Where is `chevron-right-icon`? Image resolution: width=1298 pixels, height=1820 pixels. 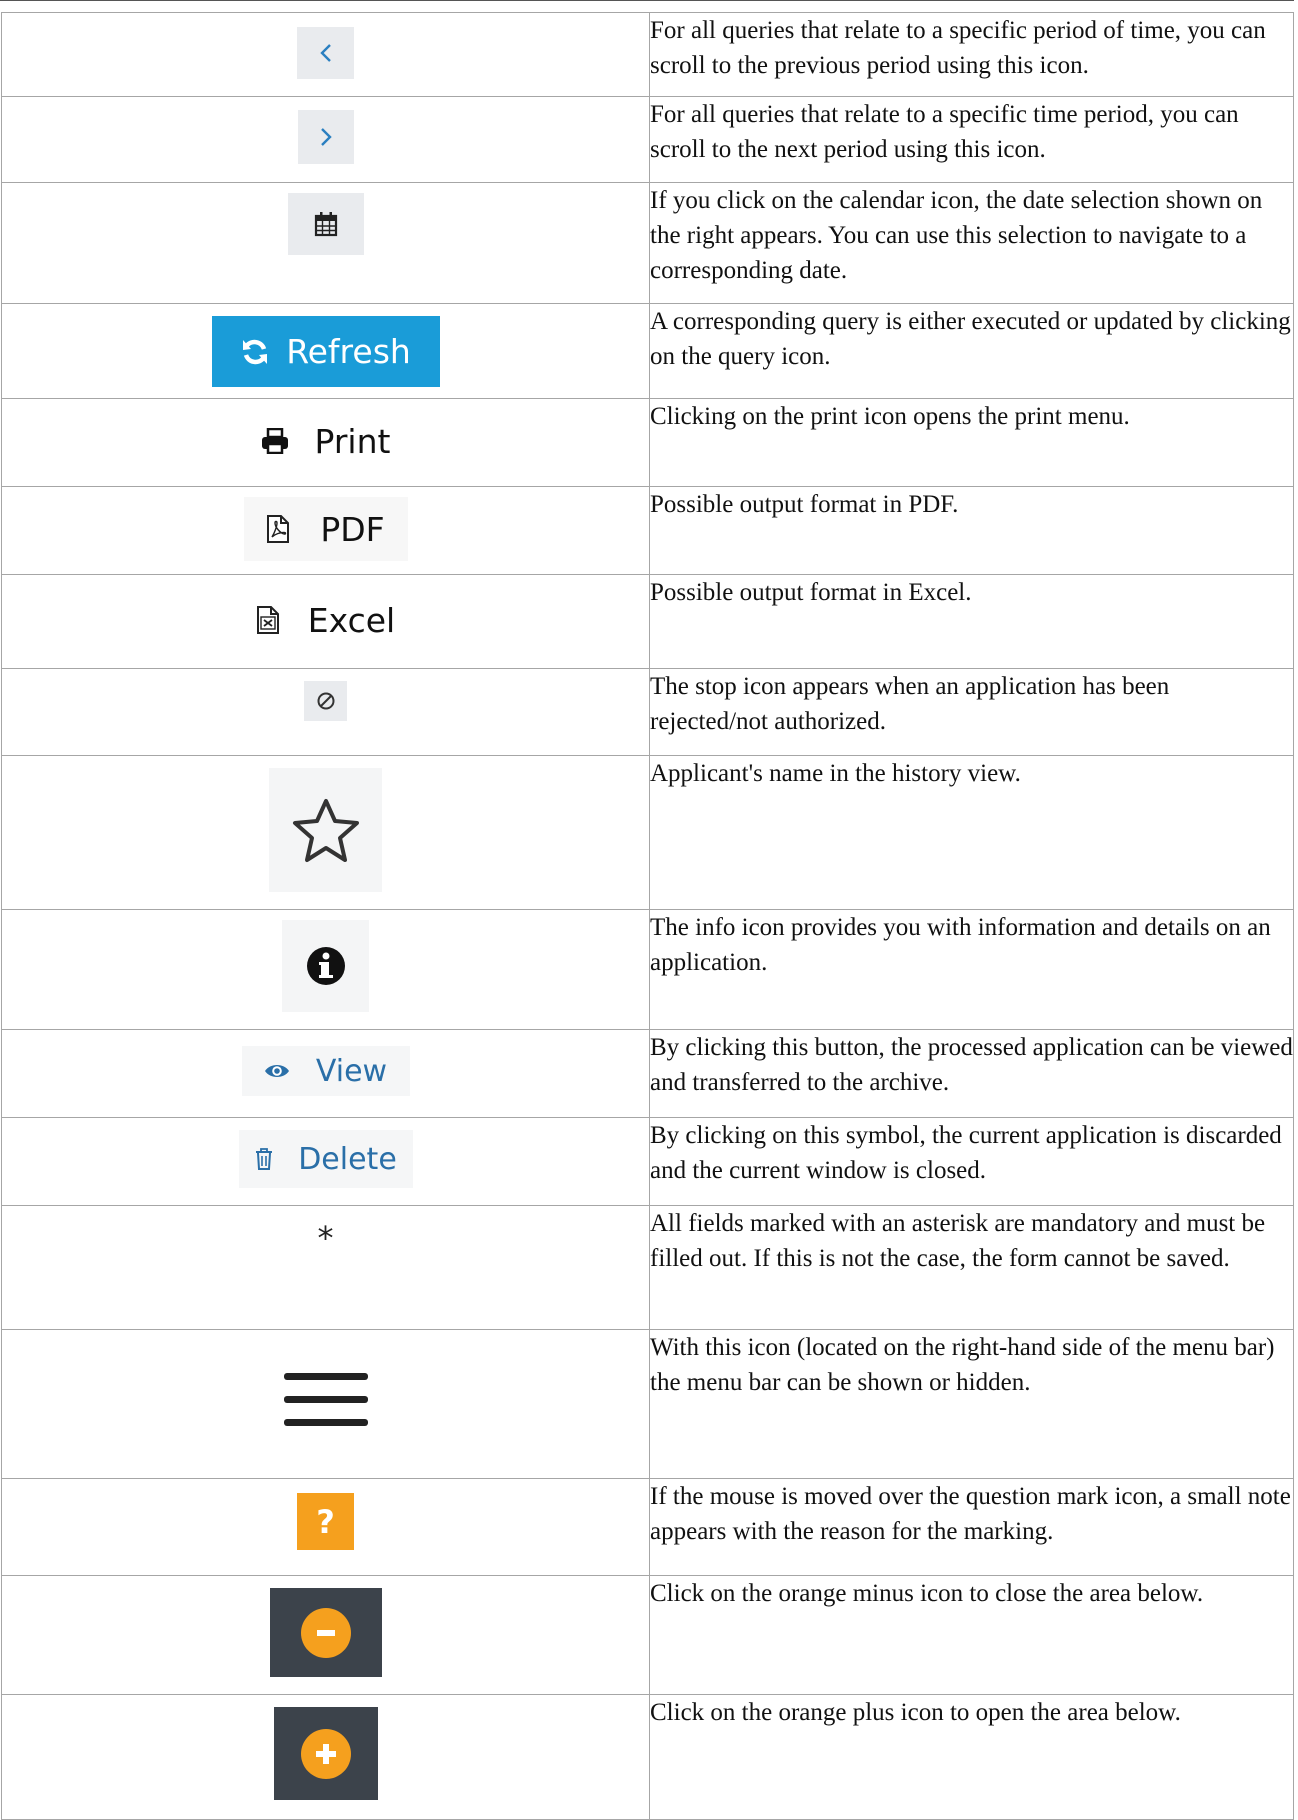 chevron-right-icon is located at coordinates (326, 137).